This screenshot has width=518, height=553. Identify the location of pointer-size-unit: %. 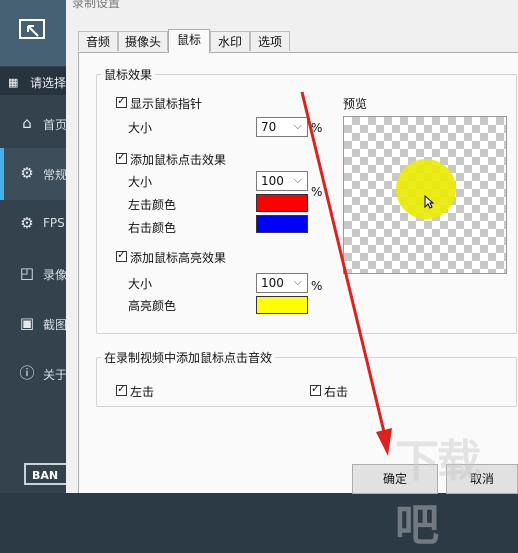
(317, 128).